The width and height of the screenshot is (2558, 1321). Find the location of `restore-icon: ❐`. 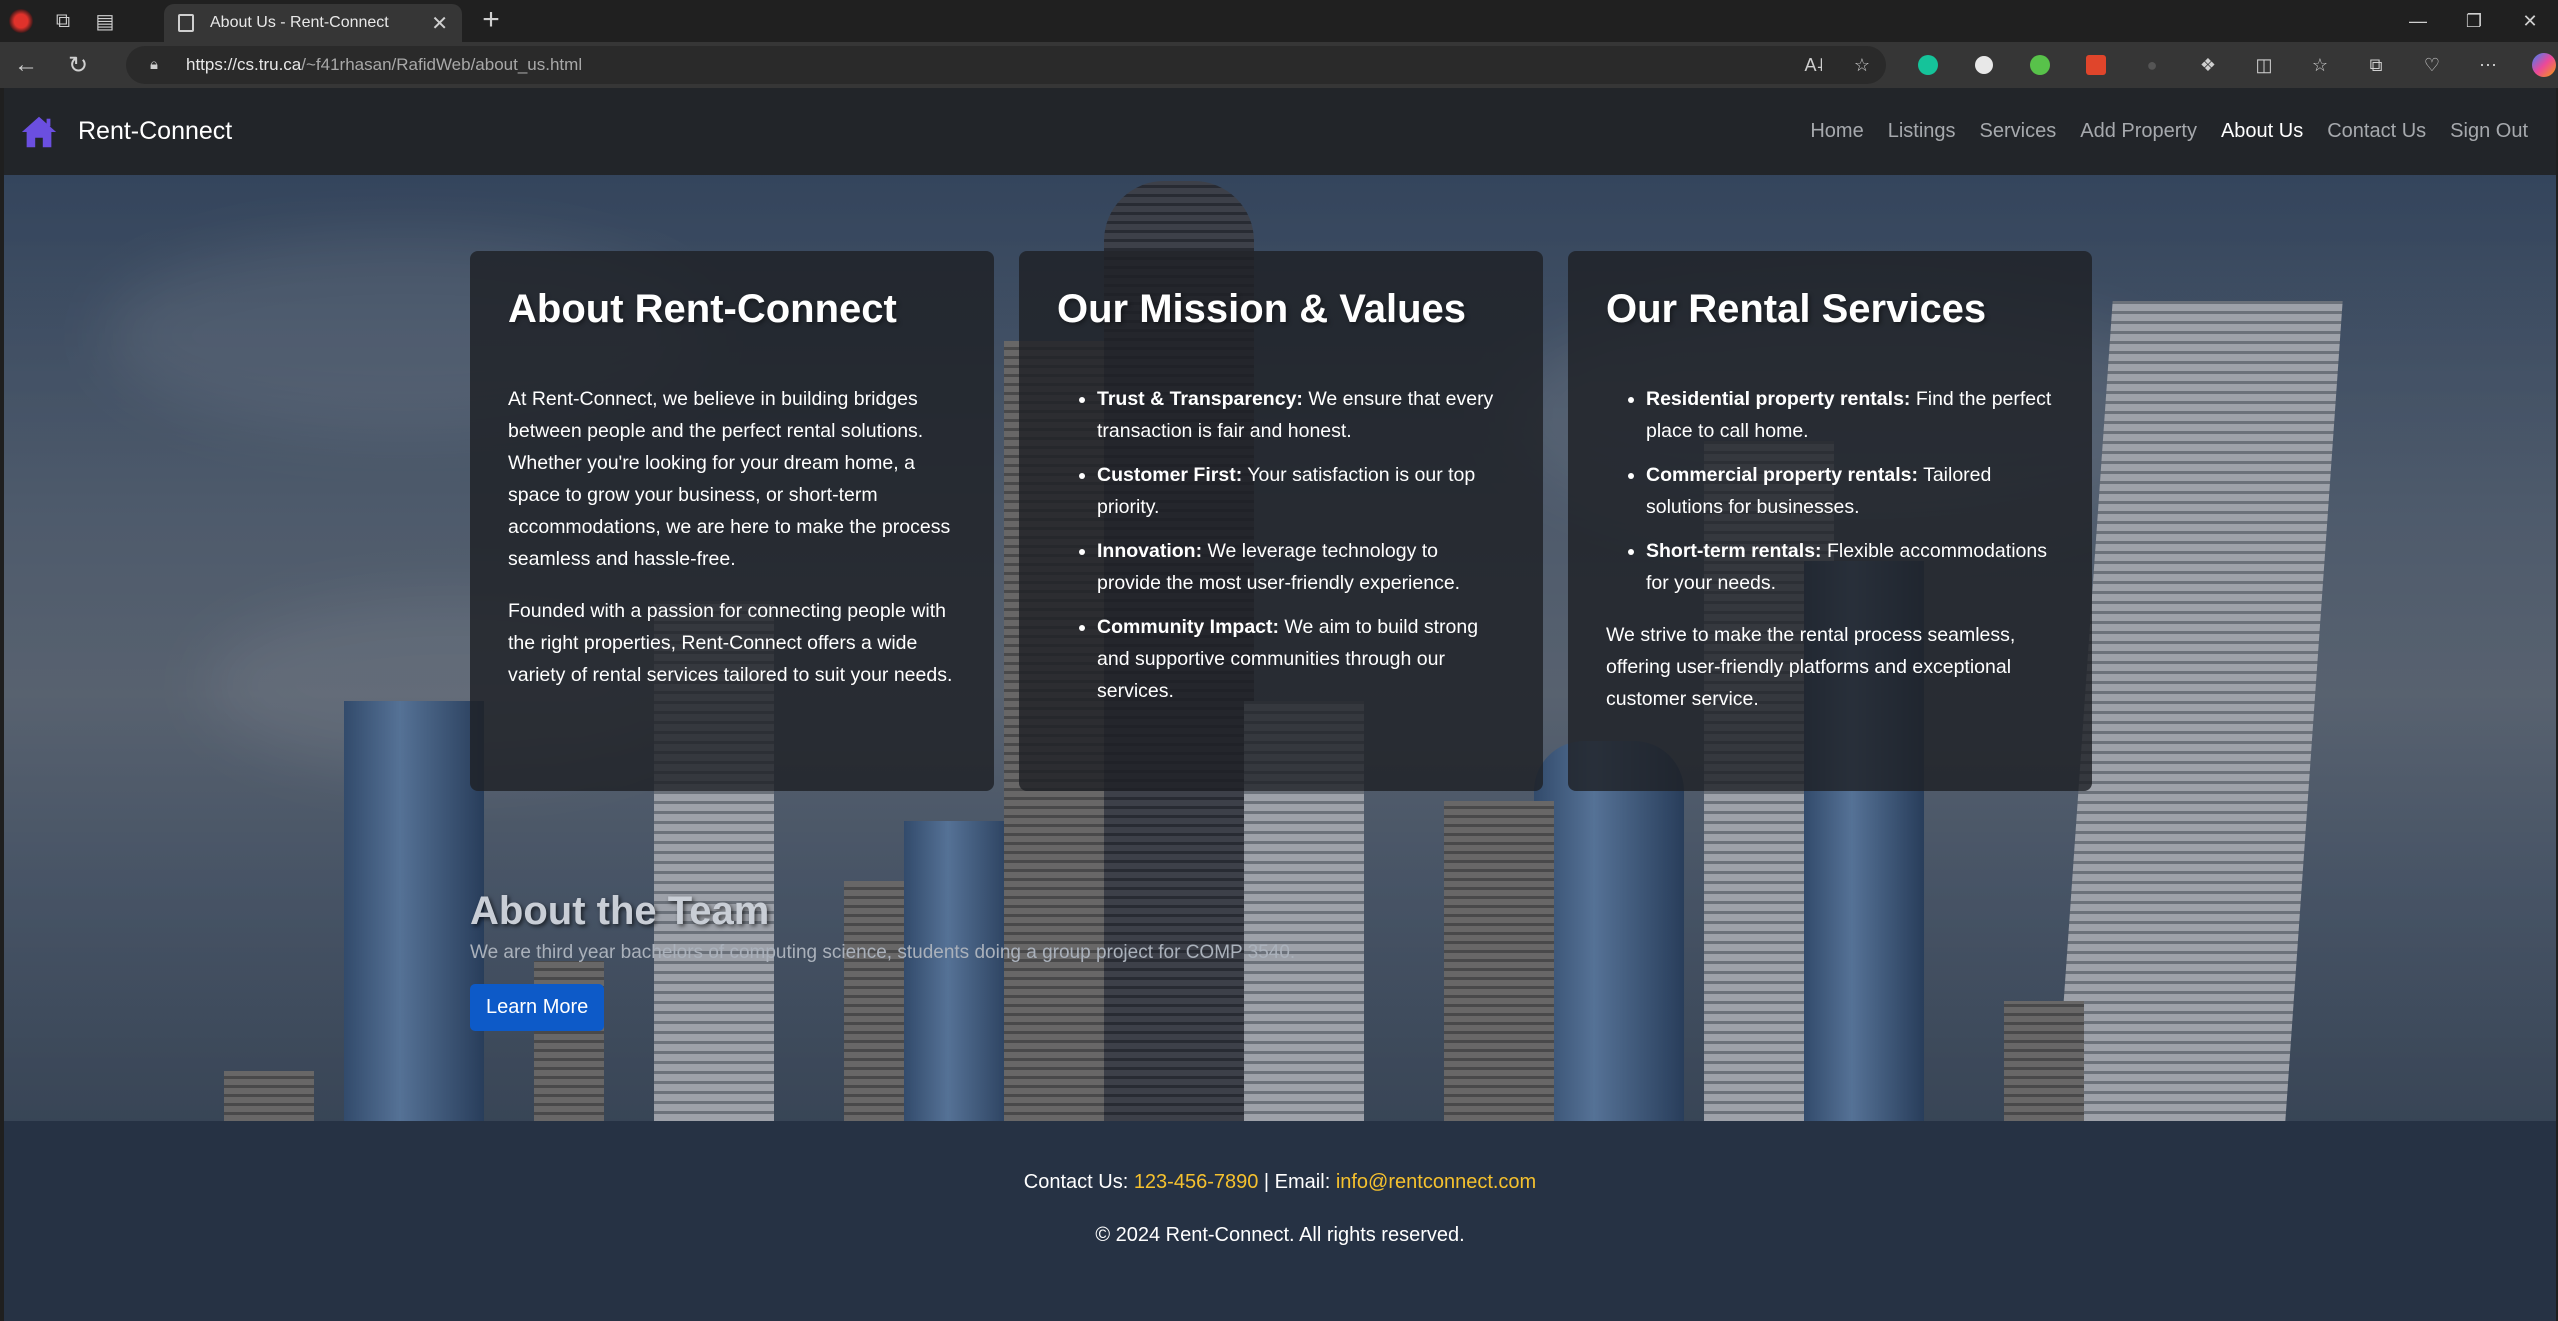

restore-icon: ❐ is located at coordinates (2474, 21).